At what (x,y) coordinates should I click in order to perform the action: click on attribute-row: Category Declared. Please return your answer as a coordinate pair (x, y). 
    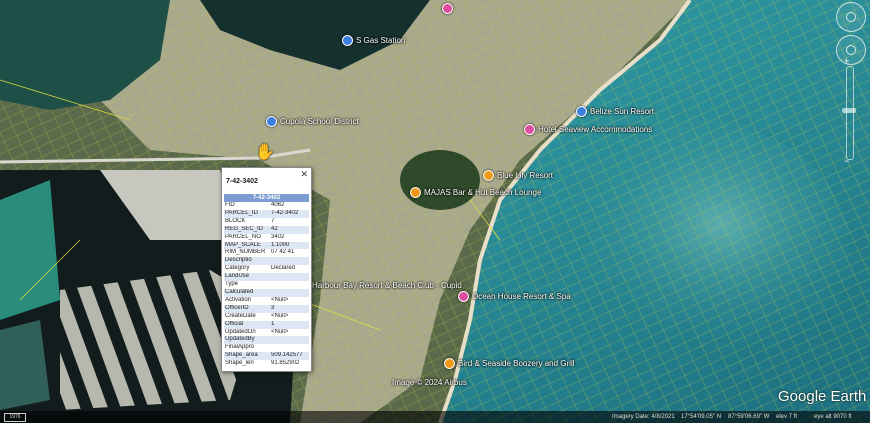
    Looking at the image, I should click on (266, 269).